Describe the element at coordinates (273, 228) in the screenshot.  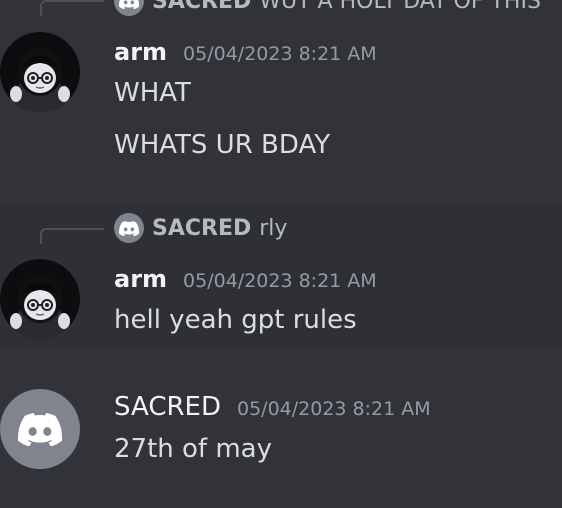
I see `reply-text: rly` at that location.